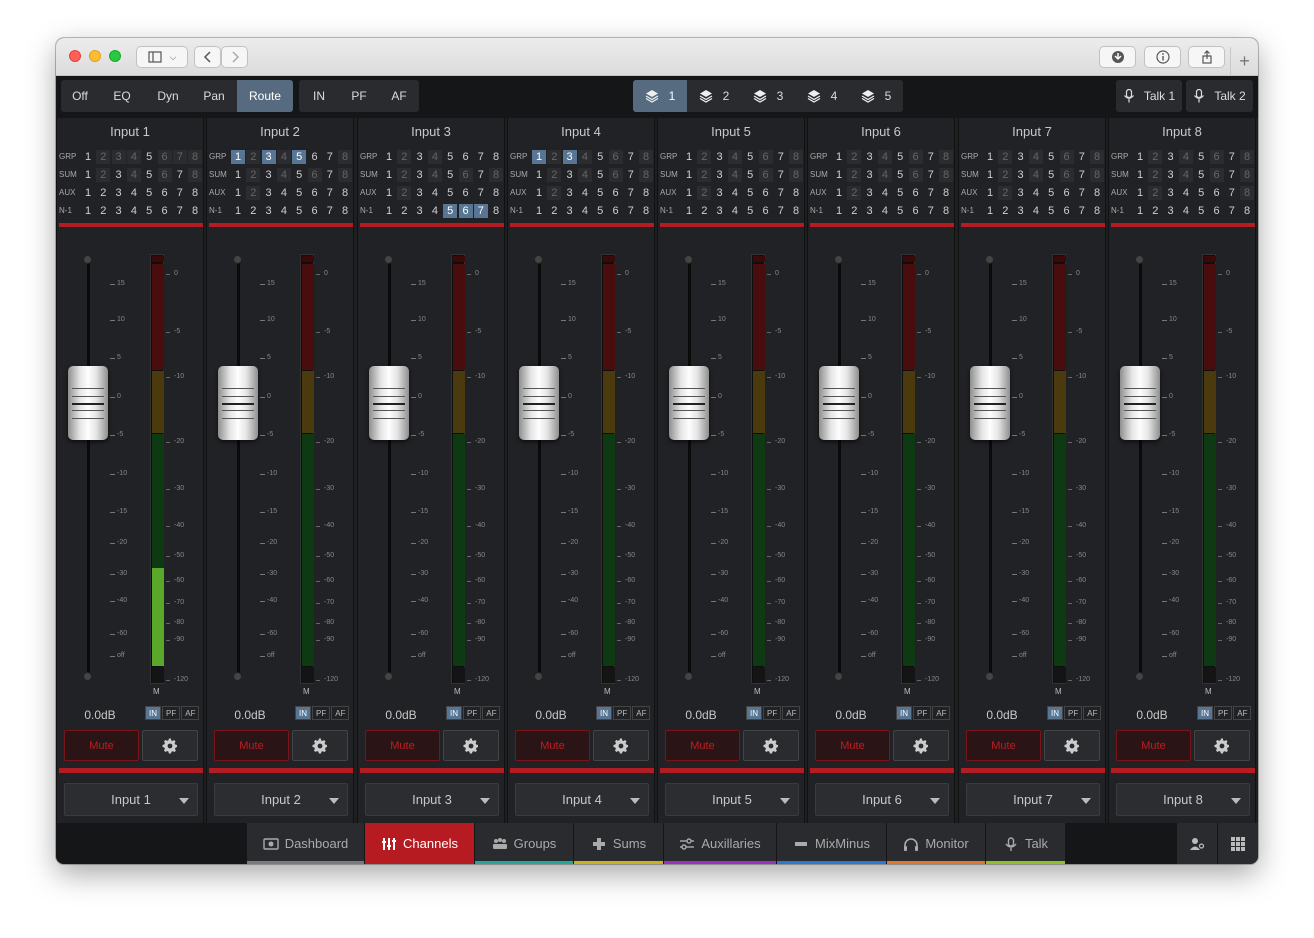 Image resolution: width=1314 pixels, height=938 pixels. Describe the element at coordinates (306, 843) in the screenshot. I see `tab-dashboard: Dashboard` at that location.